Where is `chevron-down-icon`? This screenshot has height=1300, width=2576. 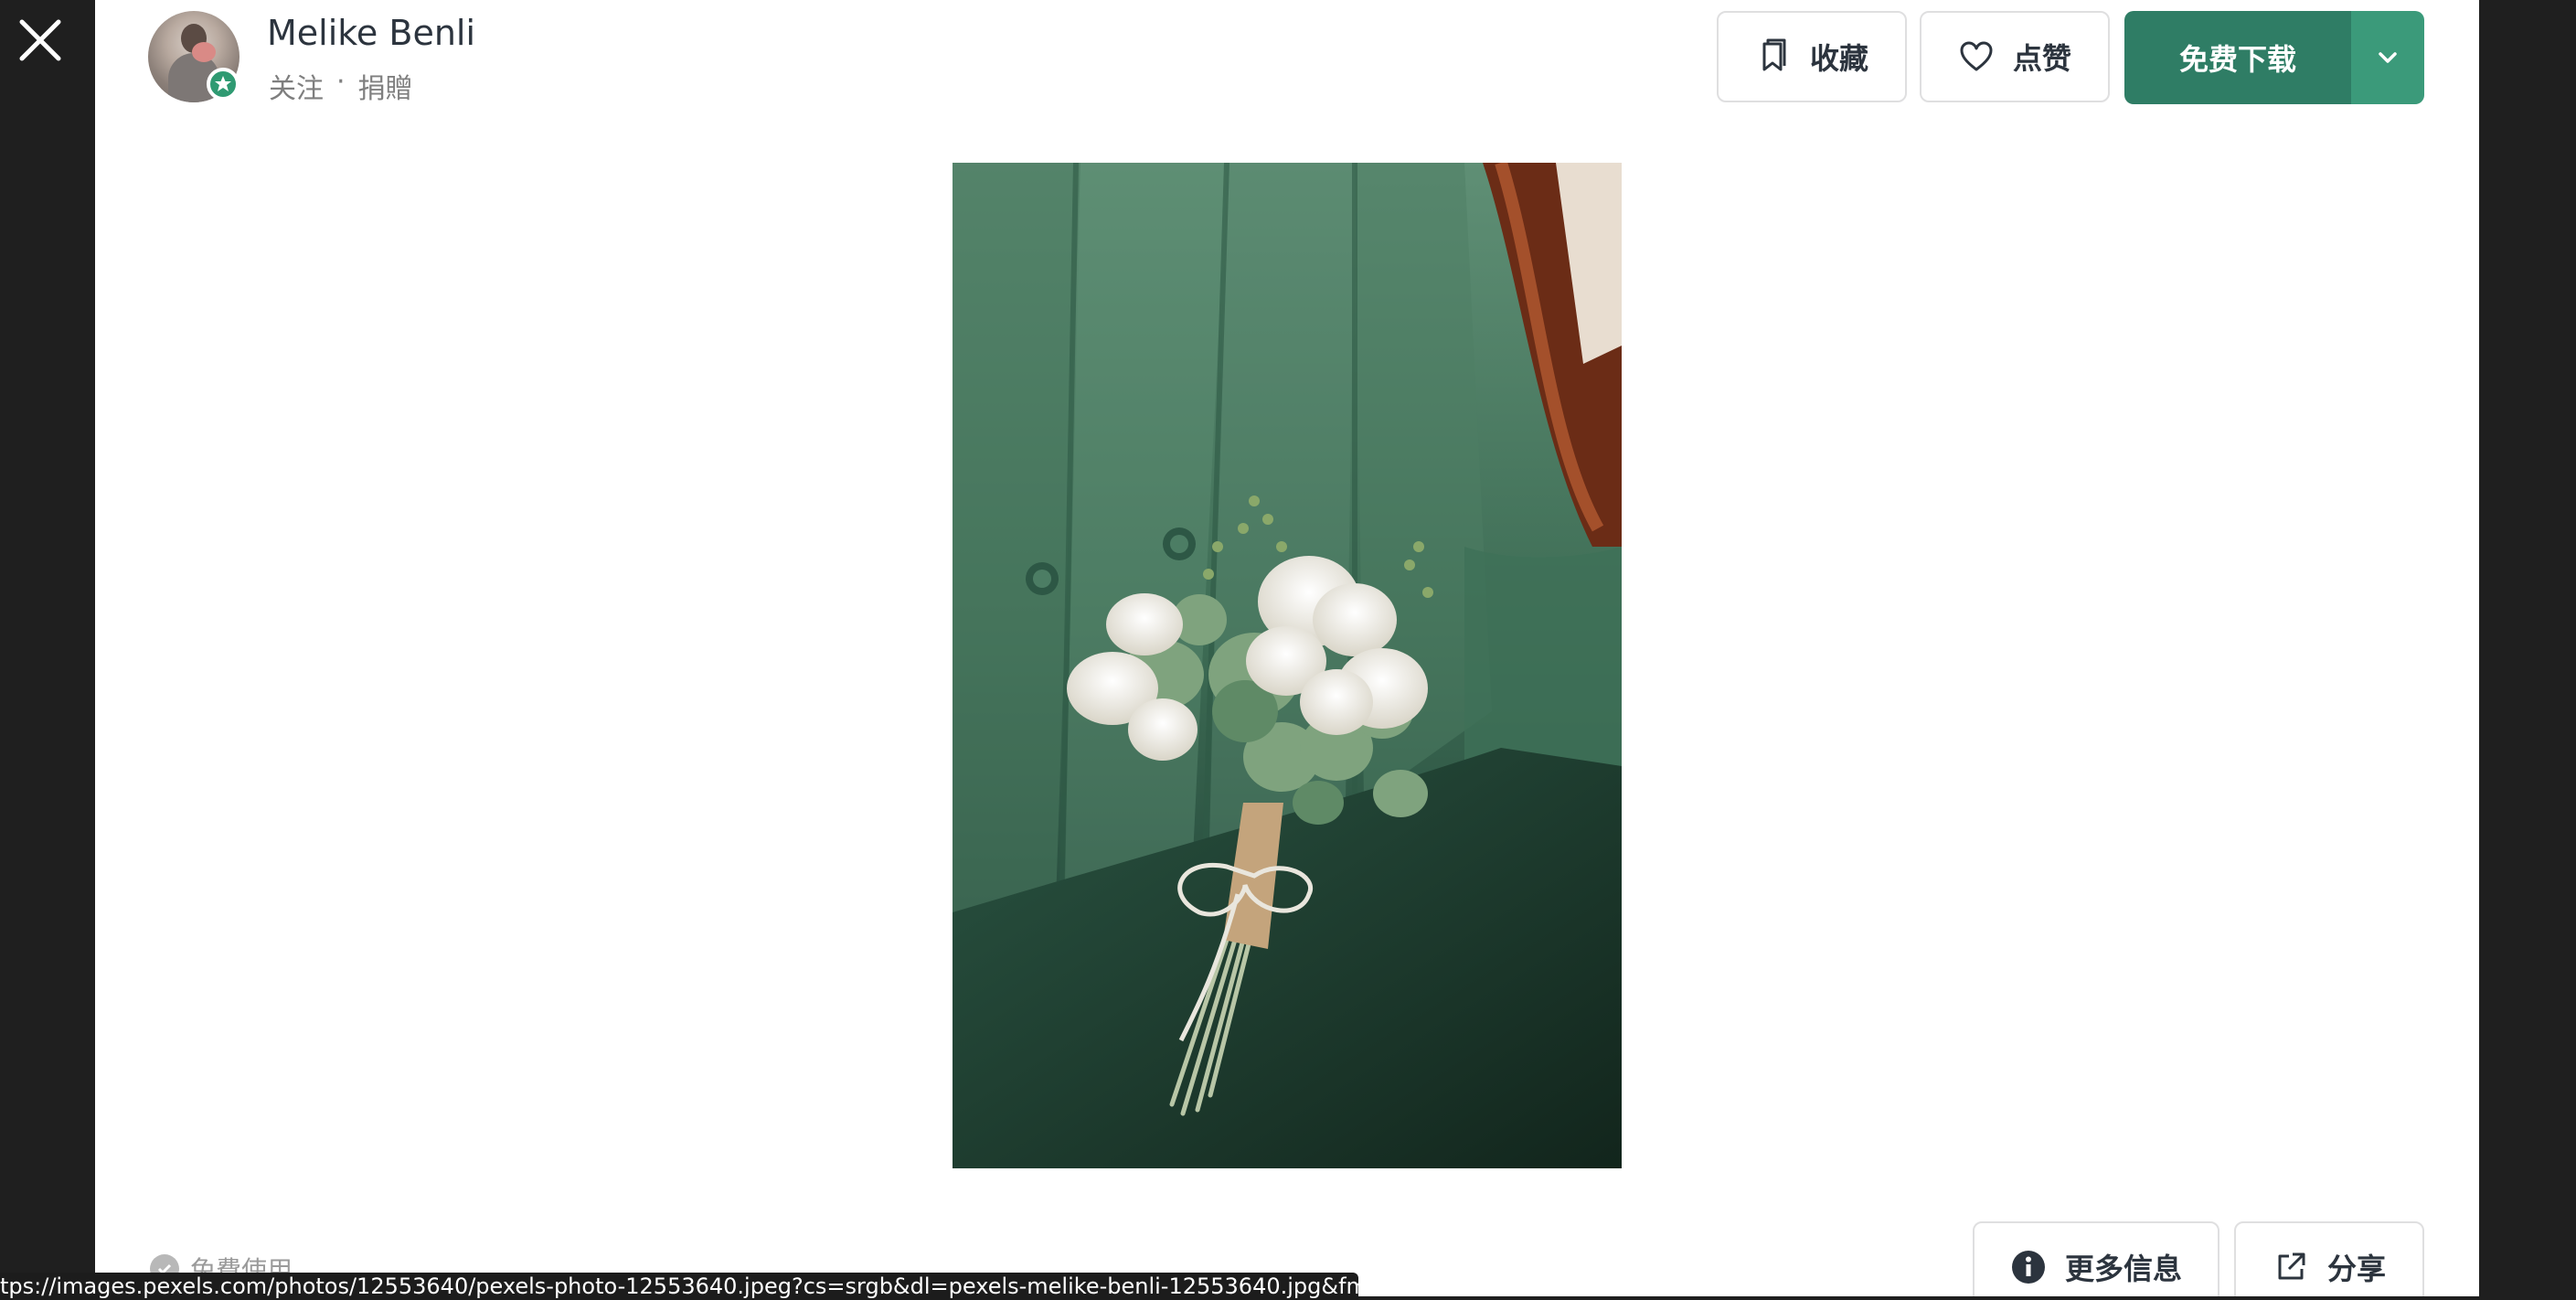 chevron-down-icon is located at coordinates (2388, 57).